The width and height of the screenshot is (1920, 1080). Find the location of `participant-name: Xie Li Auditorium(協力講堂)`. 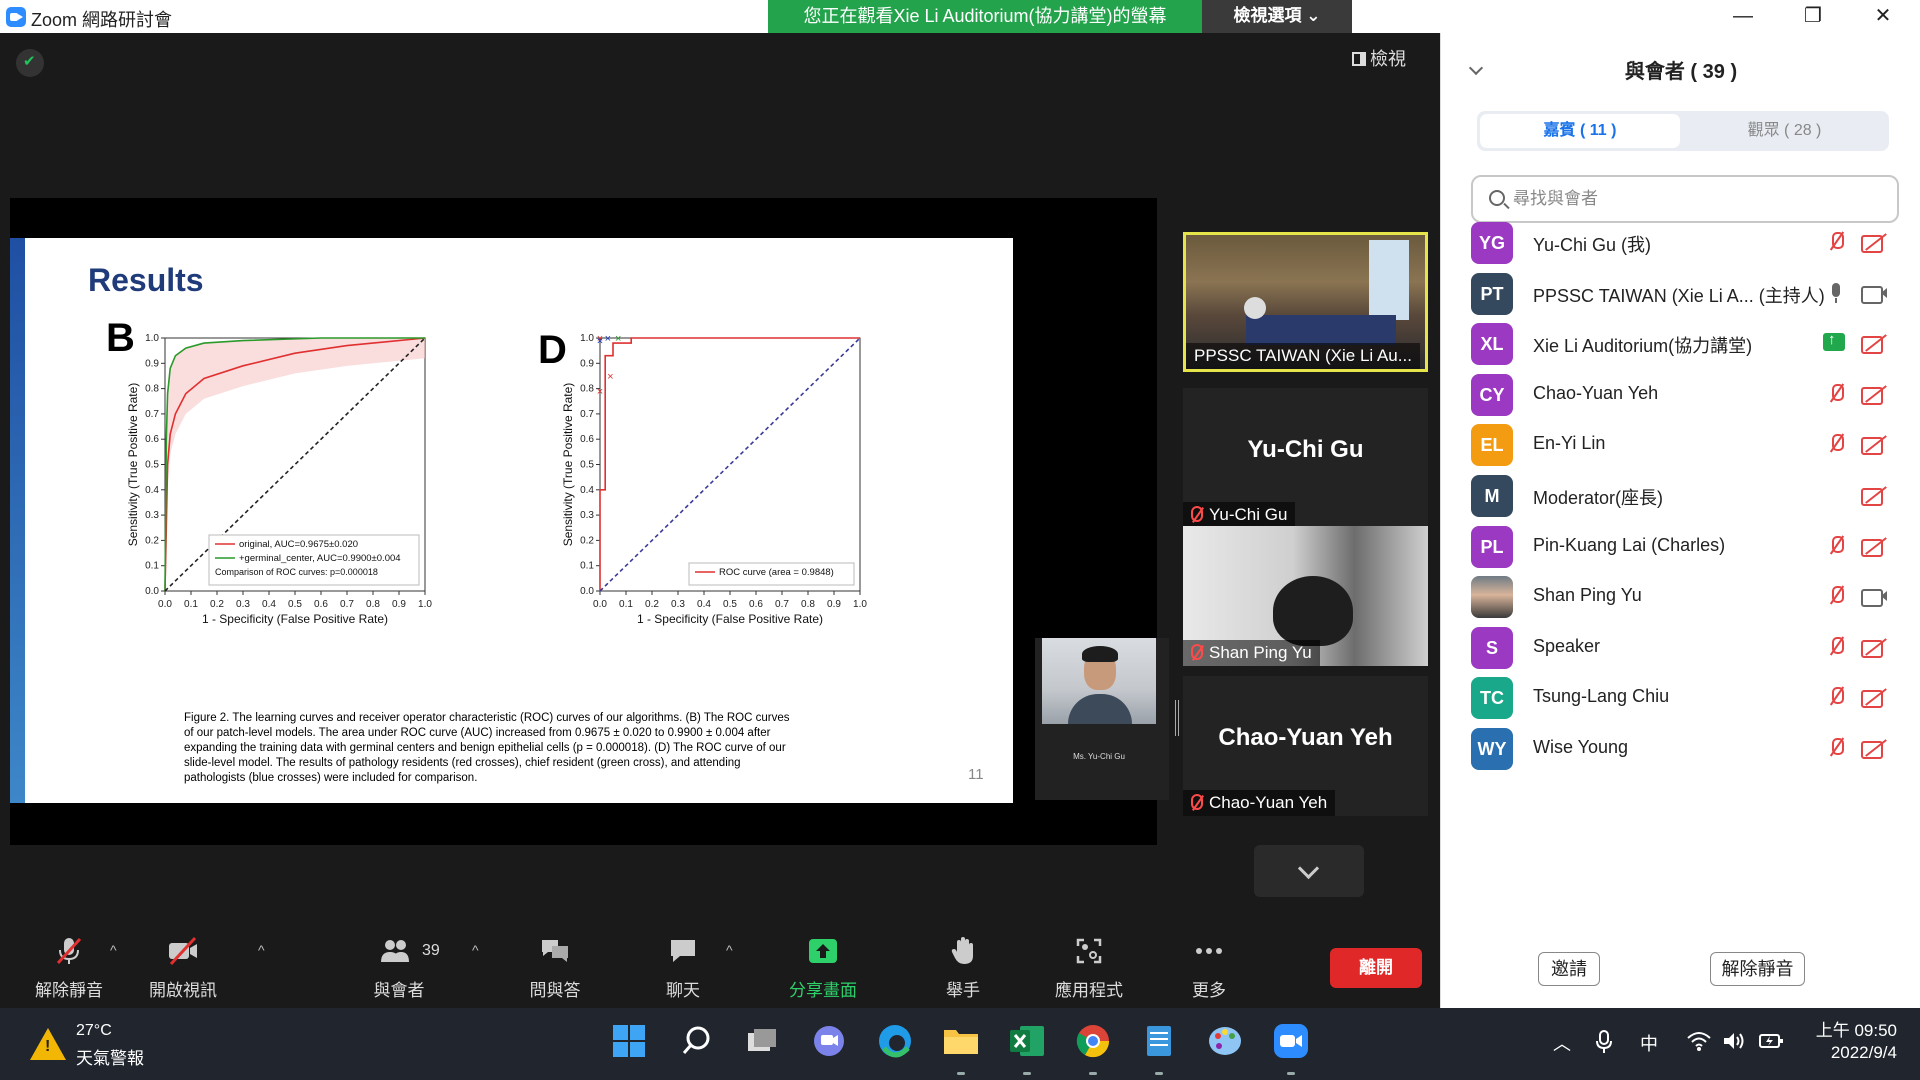

participant-name: Xie Li Auditorium(協力講堂) is located at coordinates (1643, 346).